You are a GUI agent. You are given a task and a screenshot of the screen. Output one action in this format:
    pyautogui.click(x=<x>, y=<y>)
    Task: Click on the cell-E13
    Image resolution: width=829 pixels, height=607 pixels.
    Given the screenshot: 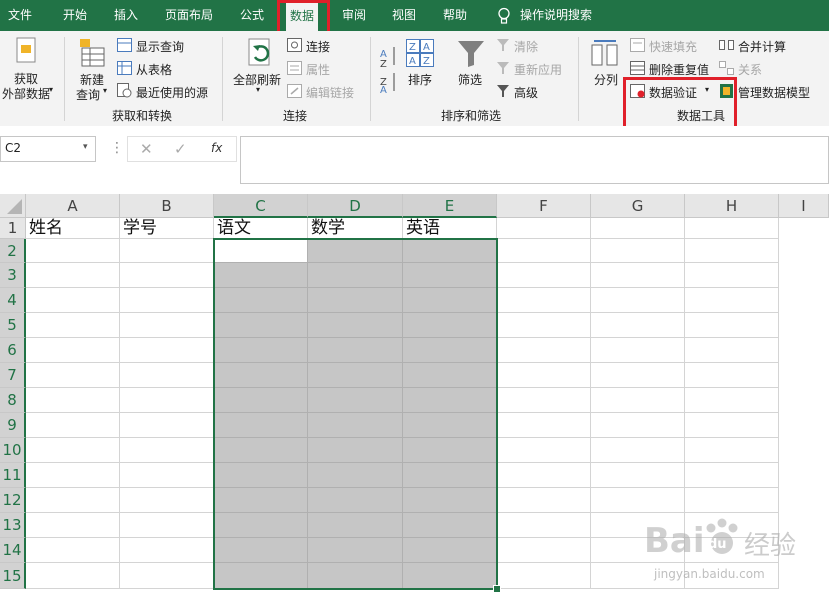 What is the action you would take?
    pyautogui.click(x=450, y=525)
    